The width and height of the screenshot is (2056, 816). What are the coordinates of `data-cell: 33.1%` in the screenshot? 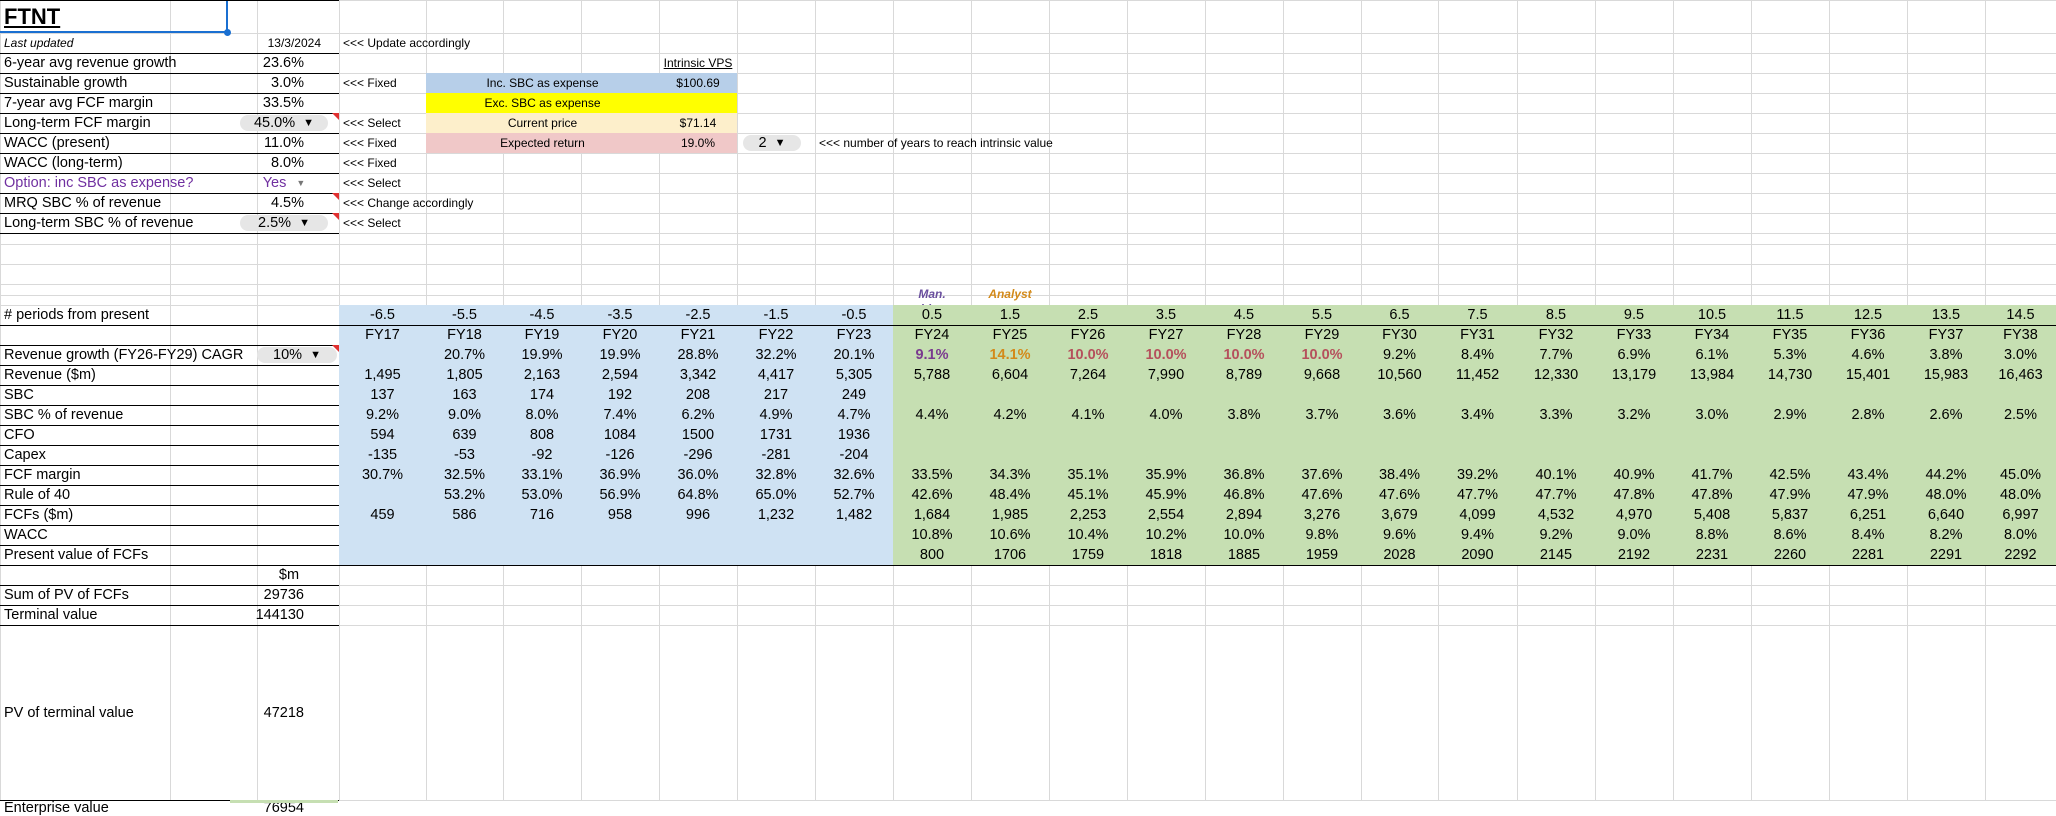 It's located at (542, 475).